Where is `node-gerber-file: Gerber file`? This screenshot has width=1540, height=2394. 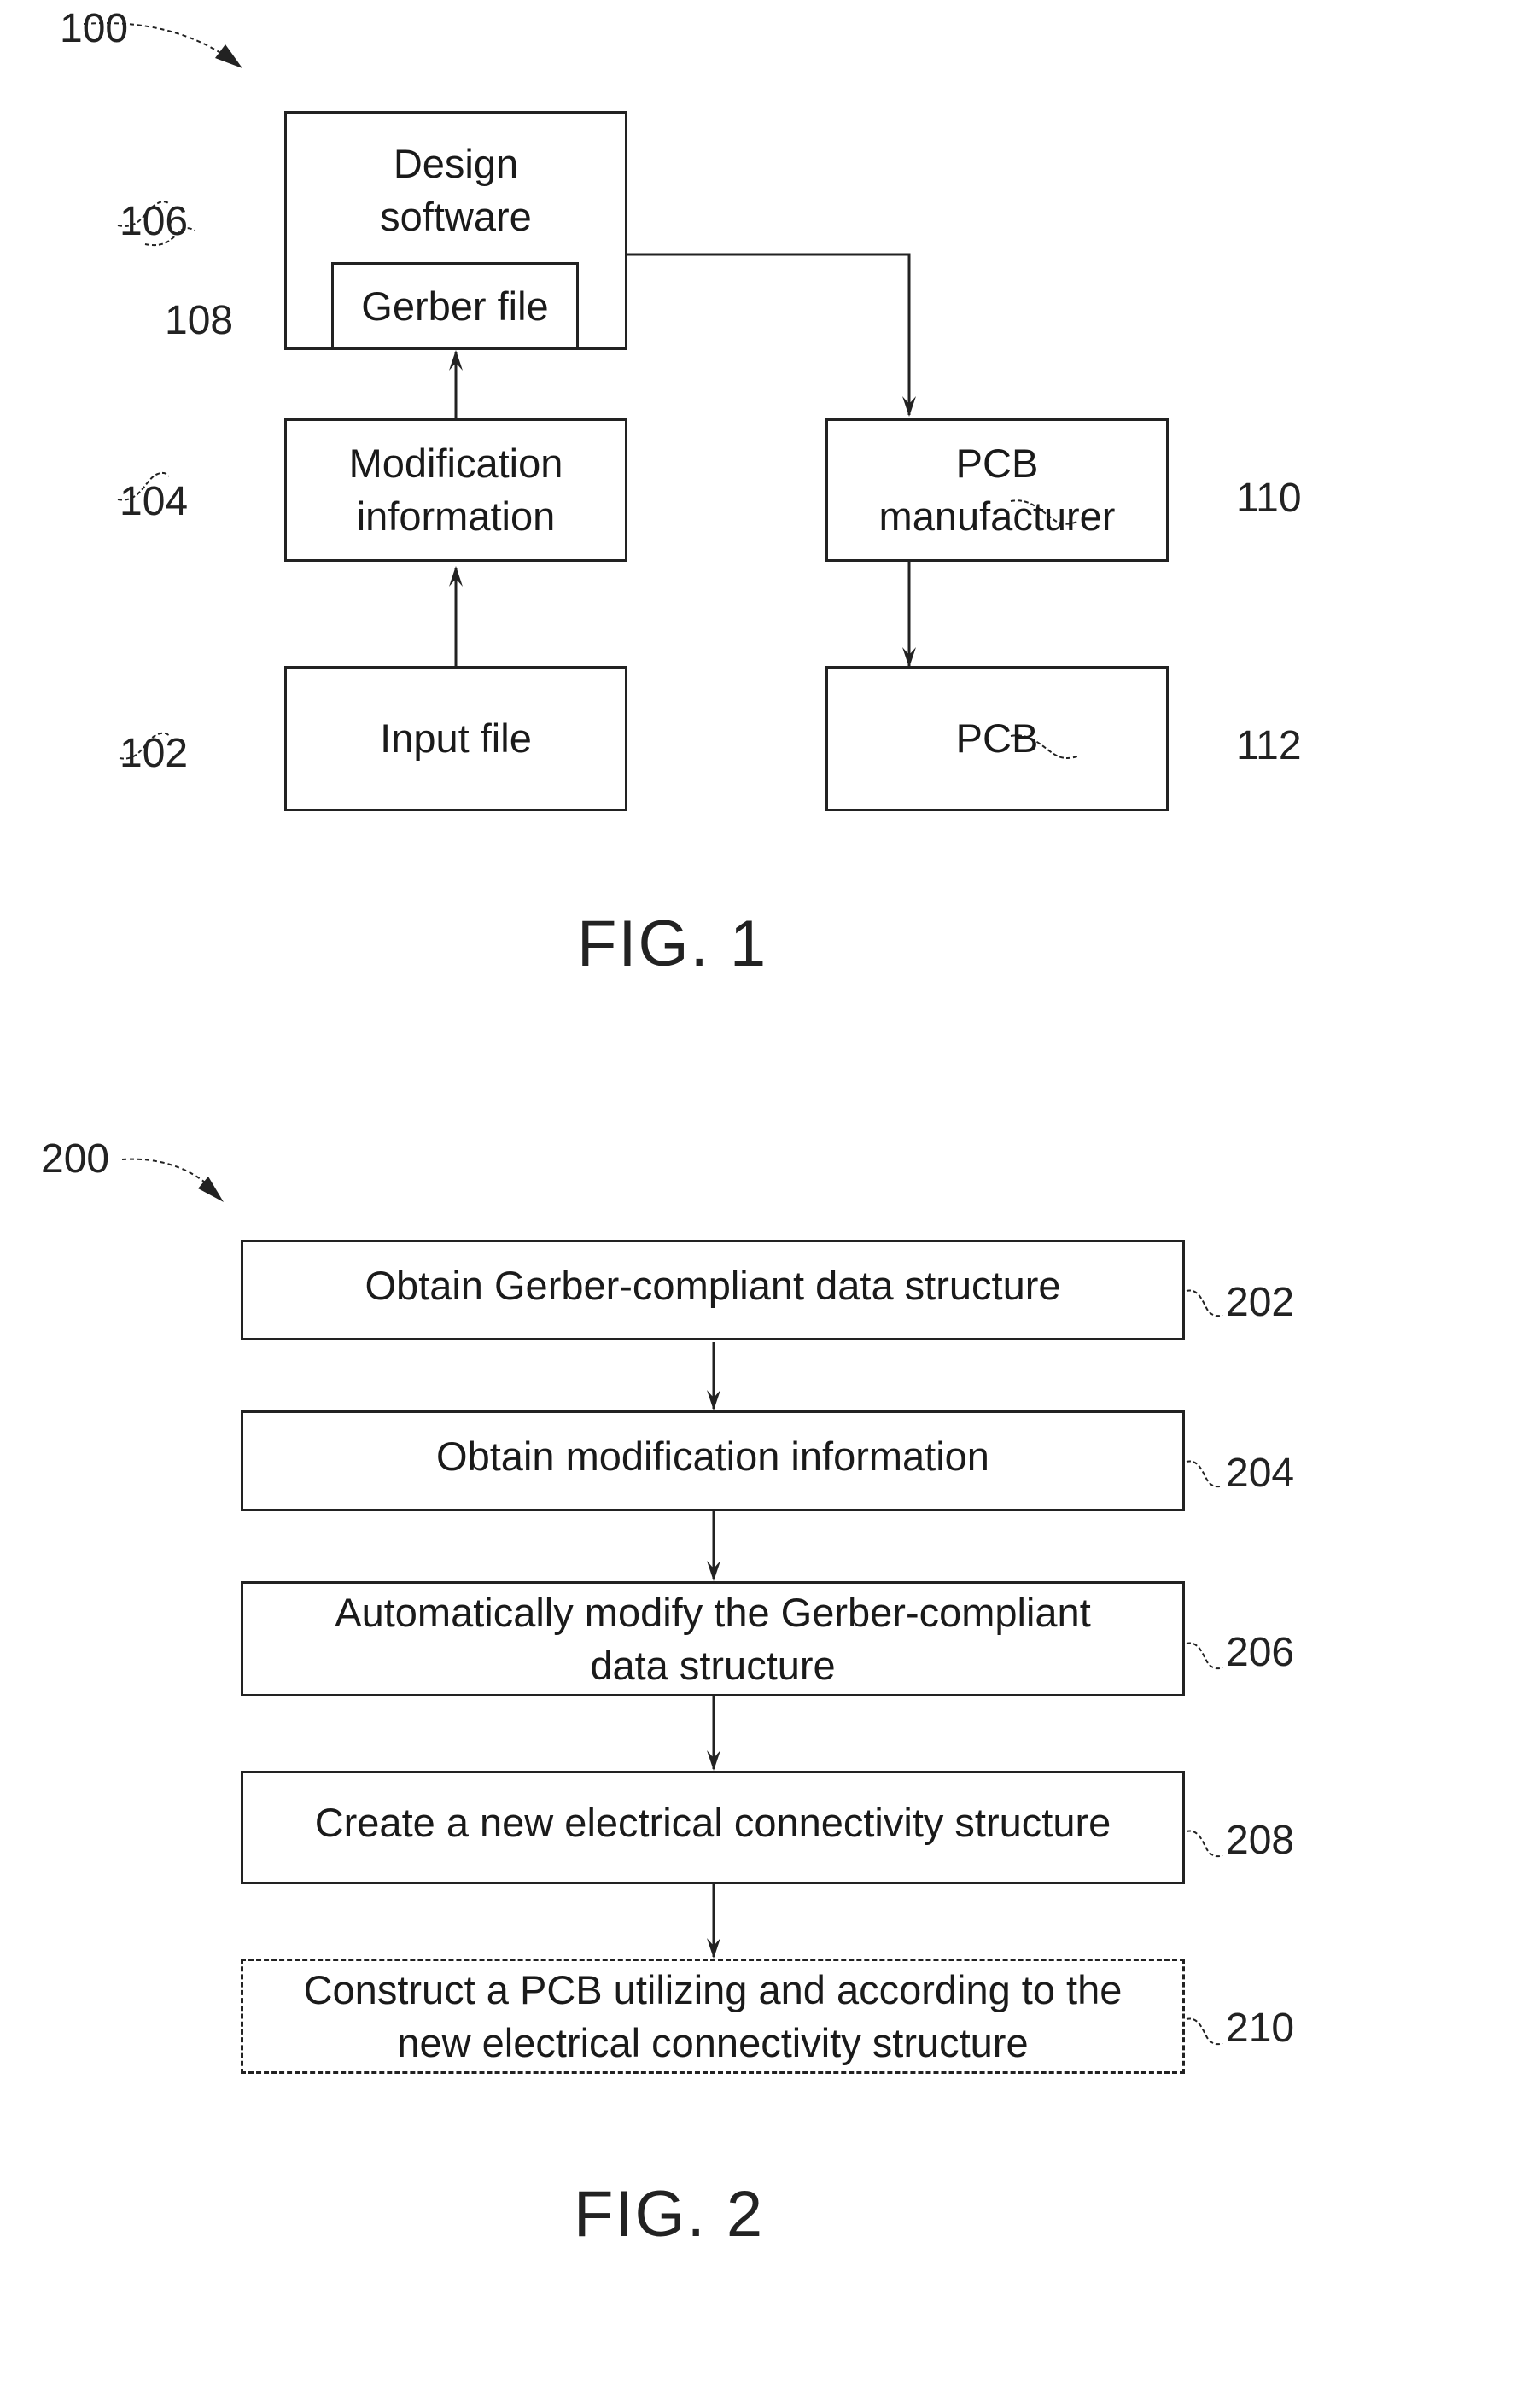
node-gerber-file: Gerber file is located at coordinates (455, 306).